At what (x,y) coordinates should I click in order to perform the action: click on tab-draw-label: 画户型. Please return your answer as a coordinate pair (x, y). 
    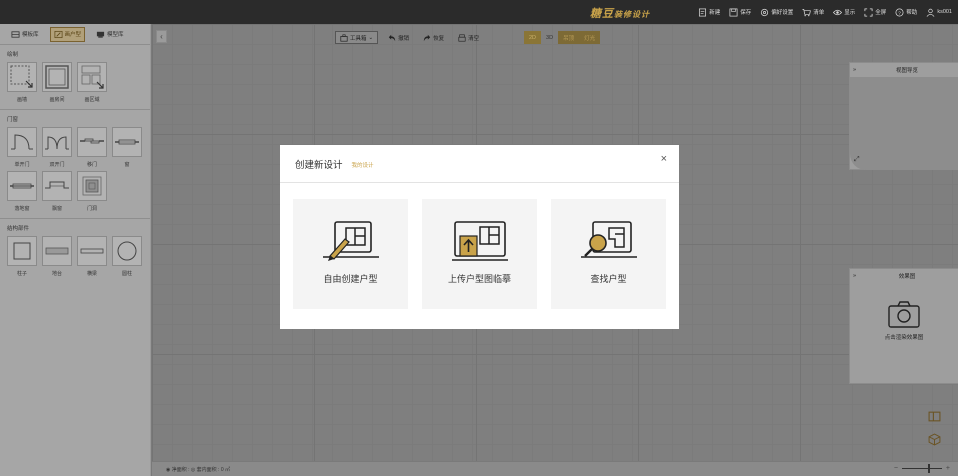
    Looking at the image, I should click on (73, 35).